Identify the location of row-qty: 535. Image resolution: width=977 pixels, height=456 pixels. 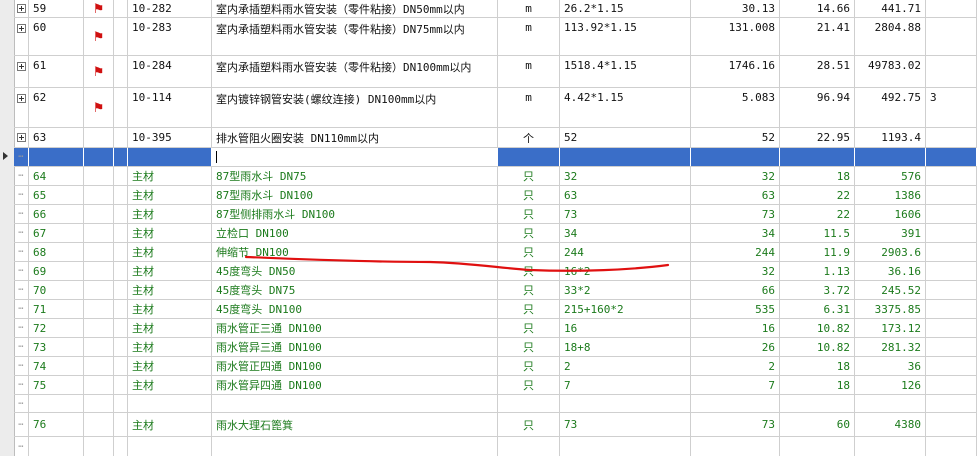
(735, 309).